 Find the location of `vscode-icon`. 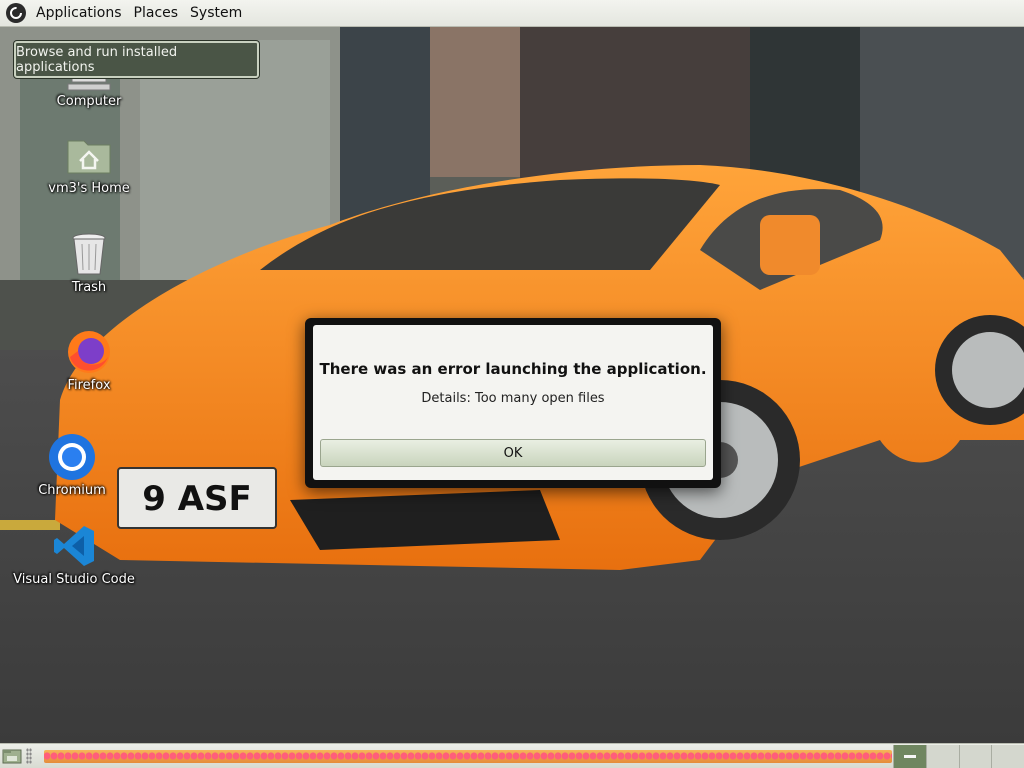

vscode-icon is located at coordinates (74, 546).